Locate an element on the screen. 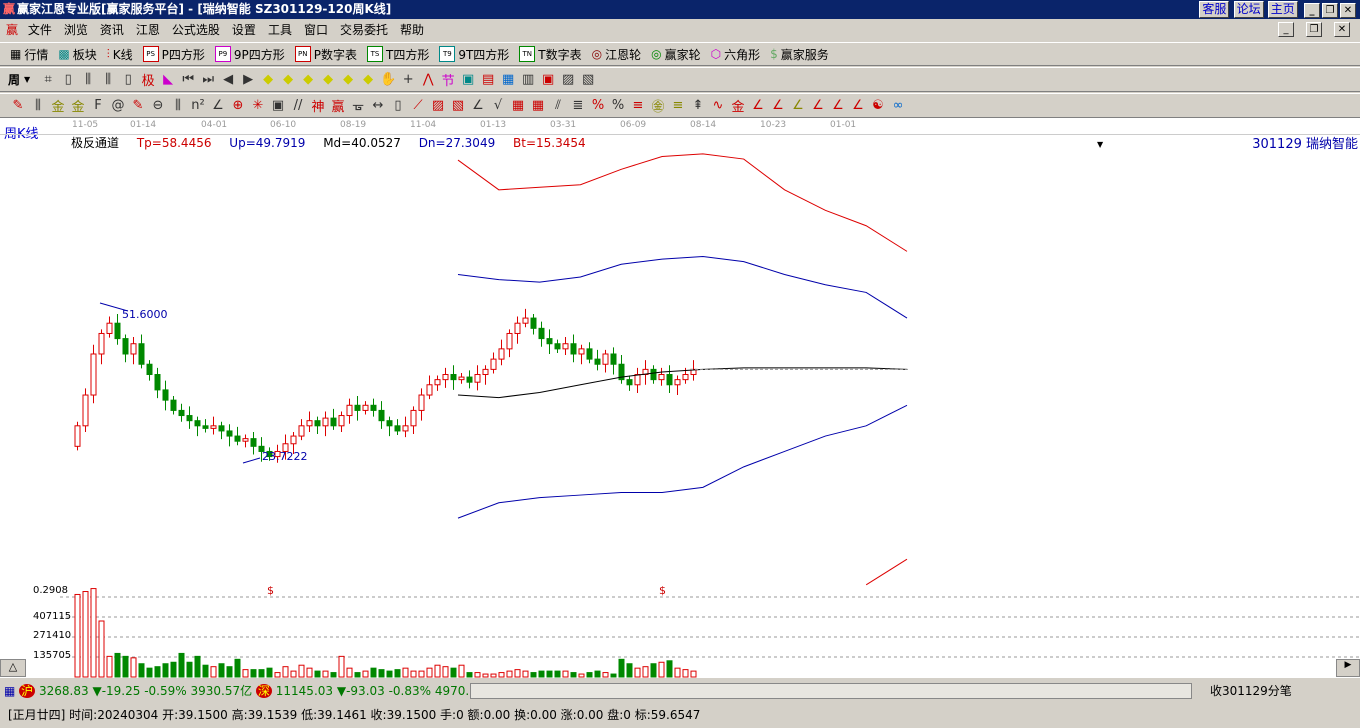 This screenshot has width=1360, height=728. candle-icon: ▯ is located at coordinates (128, 79).